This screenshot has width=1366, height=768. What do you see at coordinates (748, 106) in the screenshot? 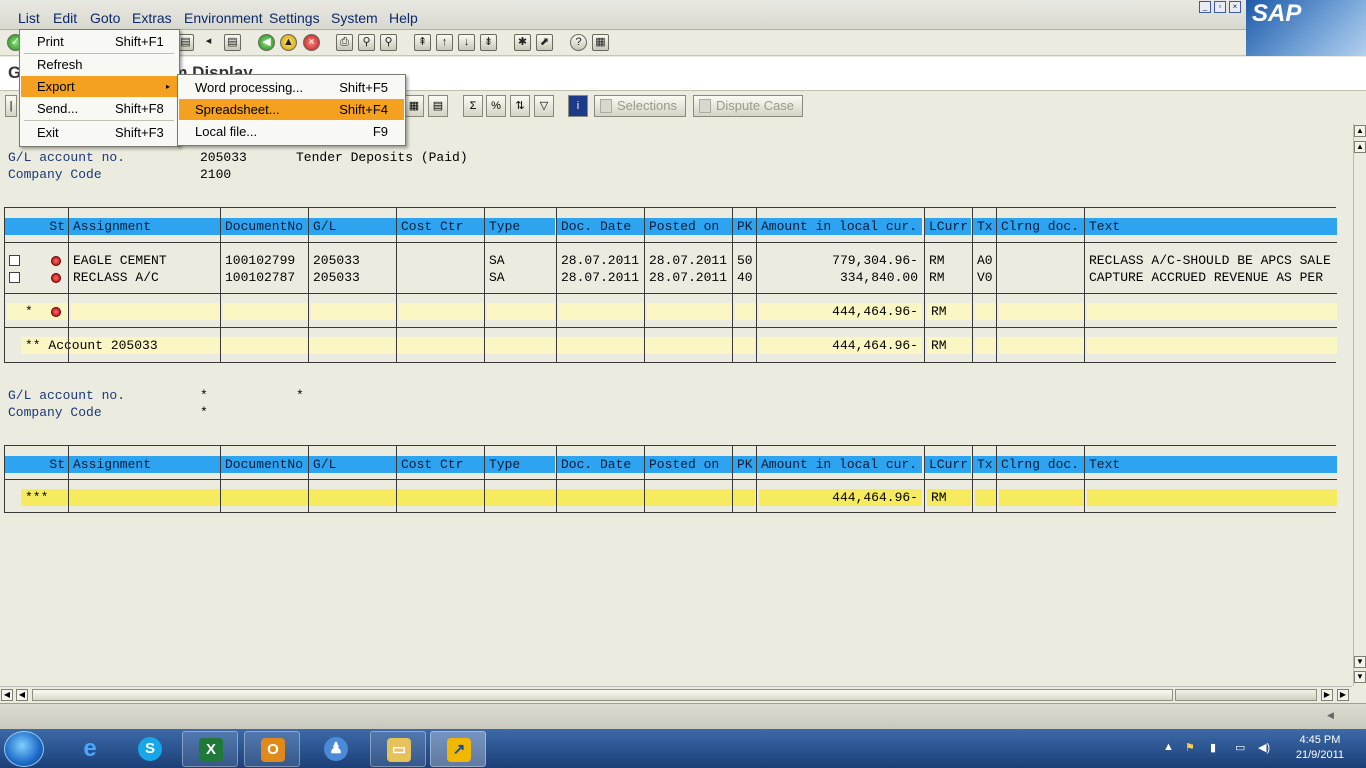
I see `dispute-case-button: Dispute Case` at bounding box center [748, 106].